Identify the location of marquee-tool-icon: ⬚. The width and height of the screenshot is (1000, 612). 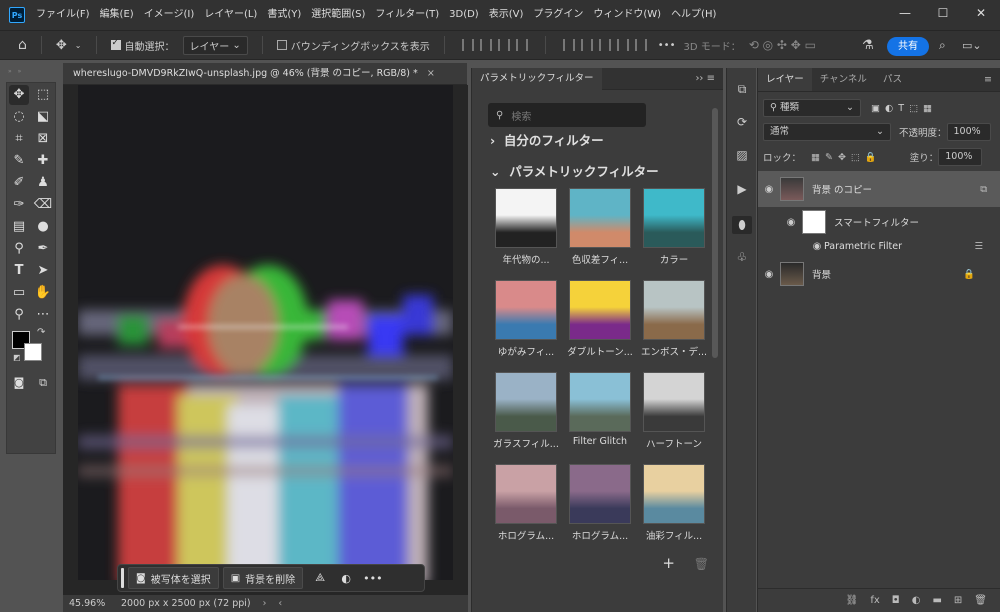
(43, 95).